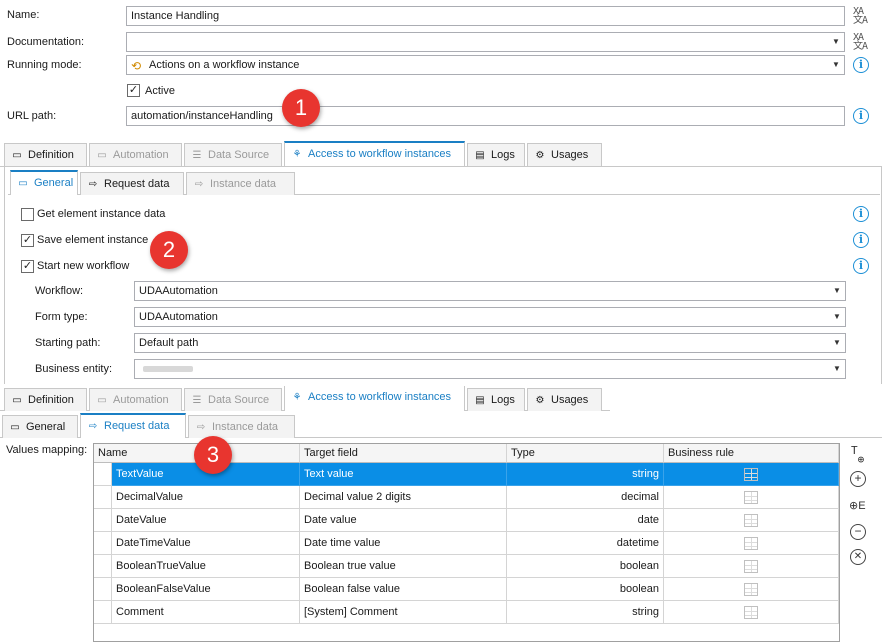 Image resolution: width=889 pixels, height=642 pixels. I want to click on column-header-target-field: Target field, so click(403, 453).